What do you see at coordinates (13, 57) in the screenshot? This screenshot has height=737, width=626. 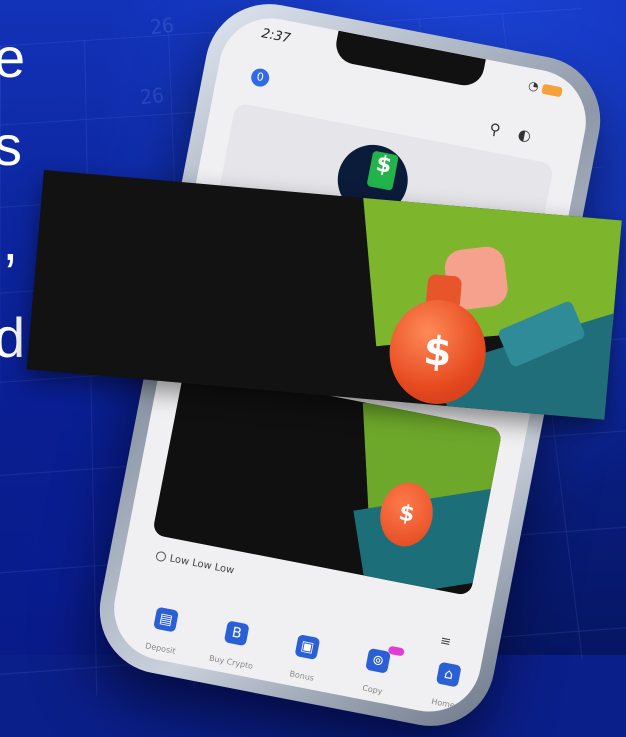 I see `hero-text-line-1: e` at bounding box center [13, 57].